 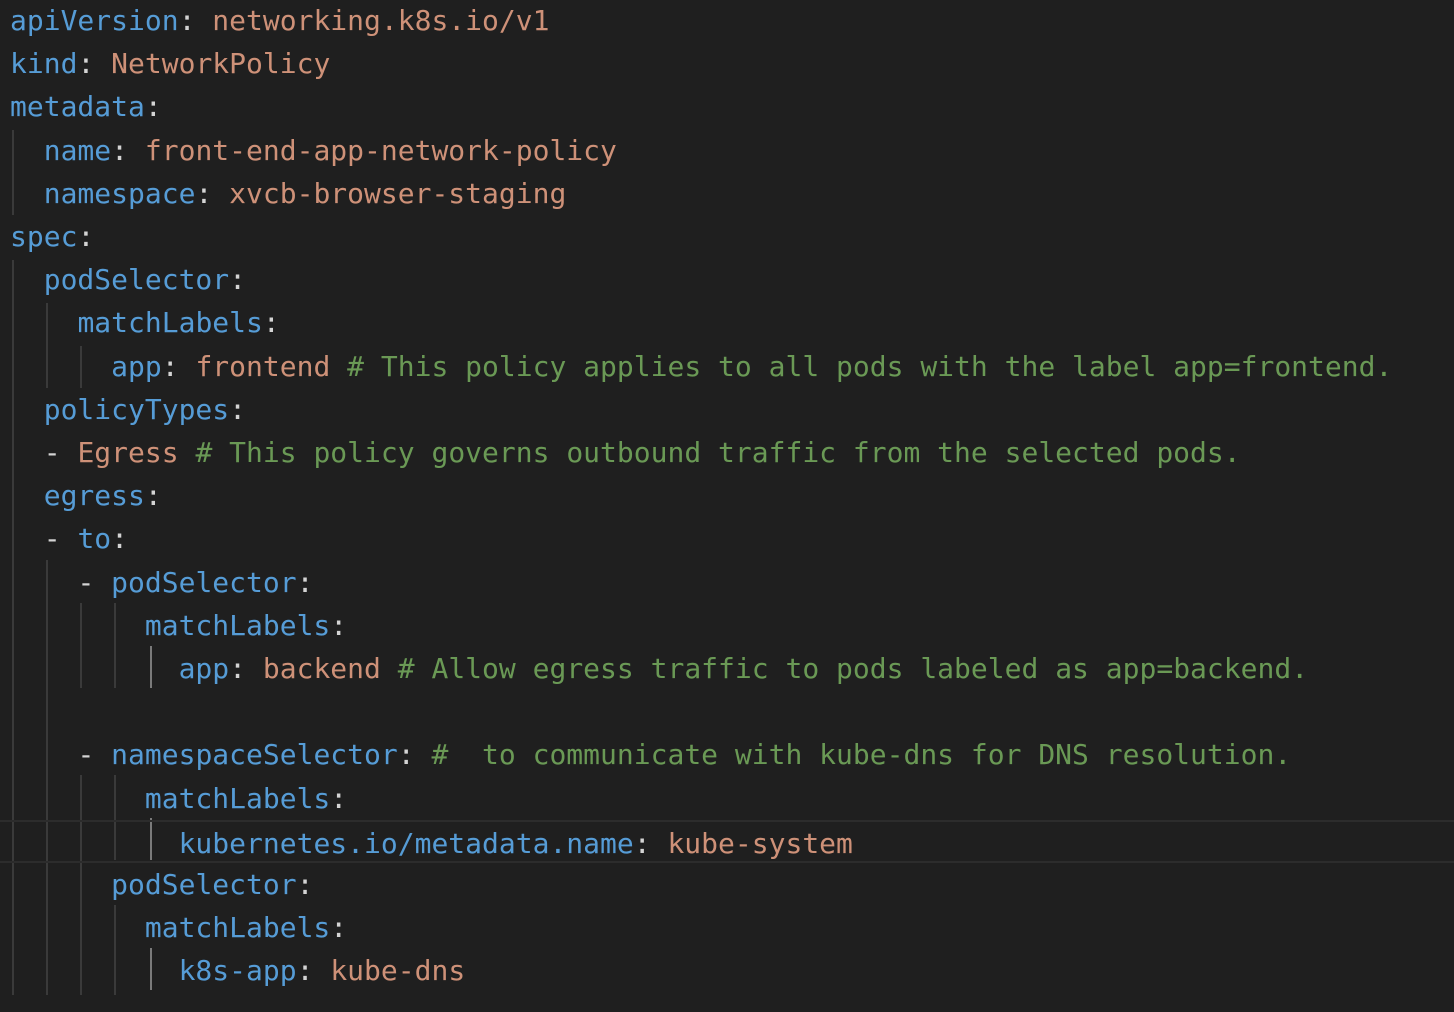 What do you see at coordinates (94, 20) in the screenshot?
I see `yaml-key: apiVersion` at bounding box center [94, 20].